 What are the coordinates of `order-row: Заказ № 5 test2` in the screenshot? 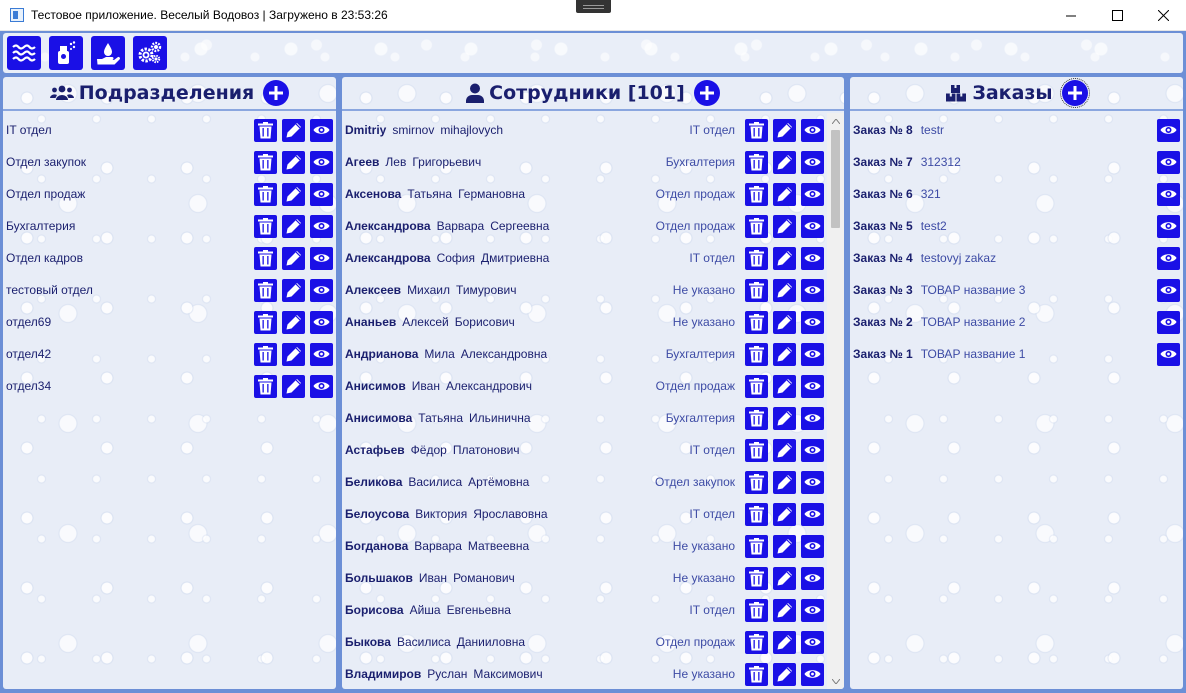 It's located at (1016, 226).